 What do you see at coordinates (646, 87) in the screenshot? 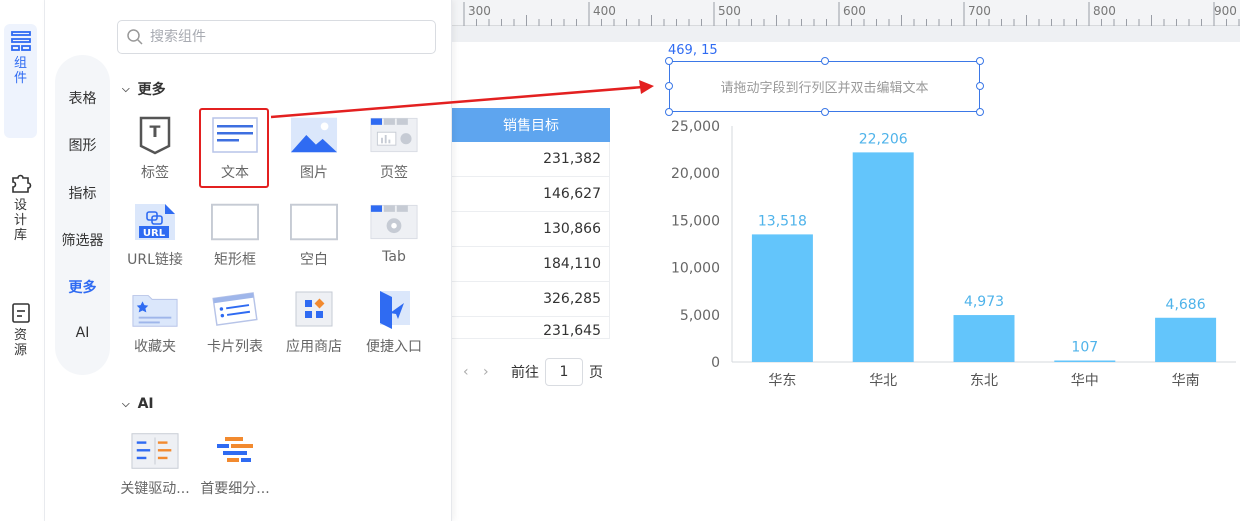
I see `drag-arrow-head` at bounding box center [646, 87].